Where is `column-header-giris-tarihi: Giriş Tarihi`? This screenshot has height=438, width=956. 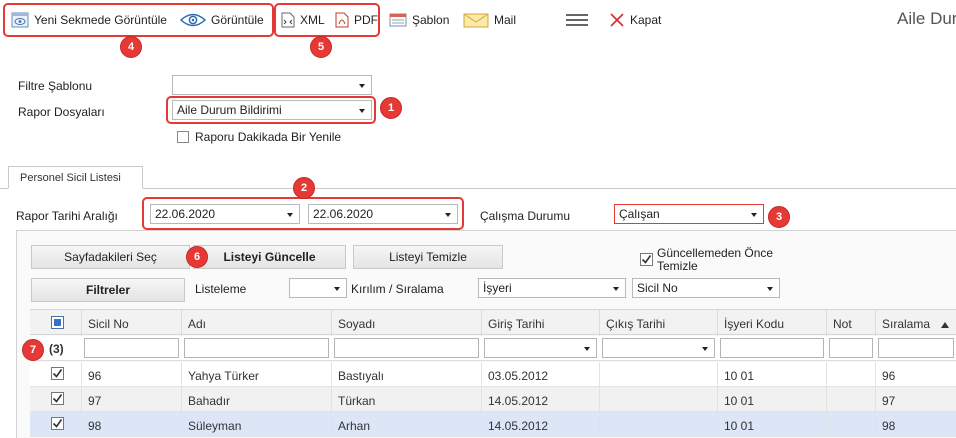
column-header-giris-tarihi: Giriş Tarihi is located at coordinates (540, 323).